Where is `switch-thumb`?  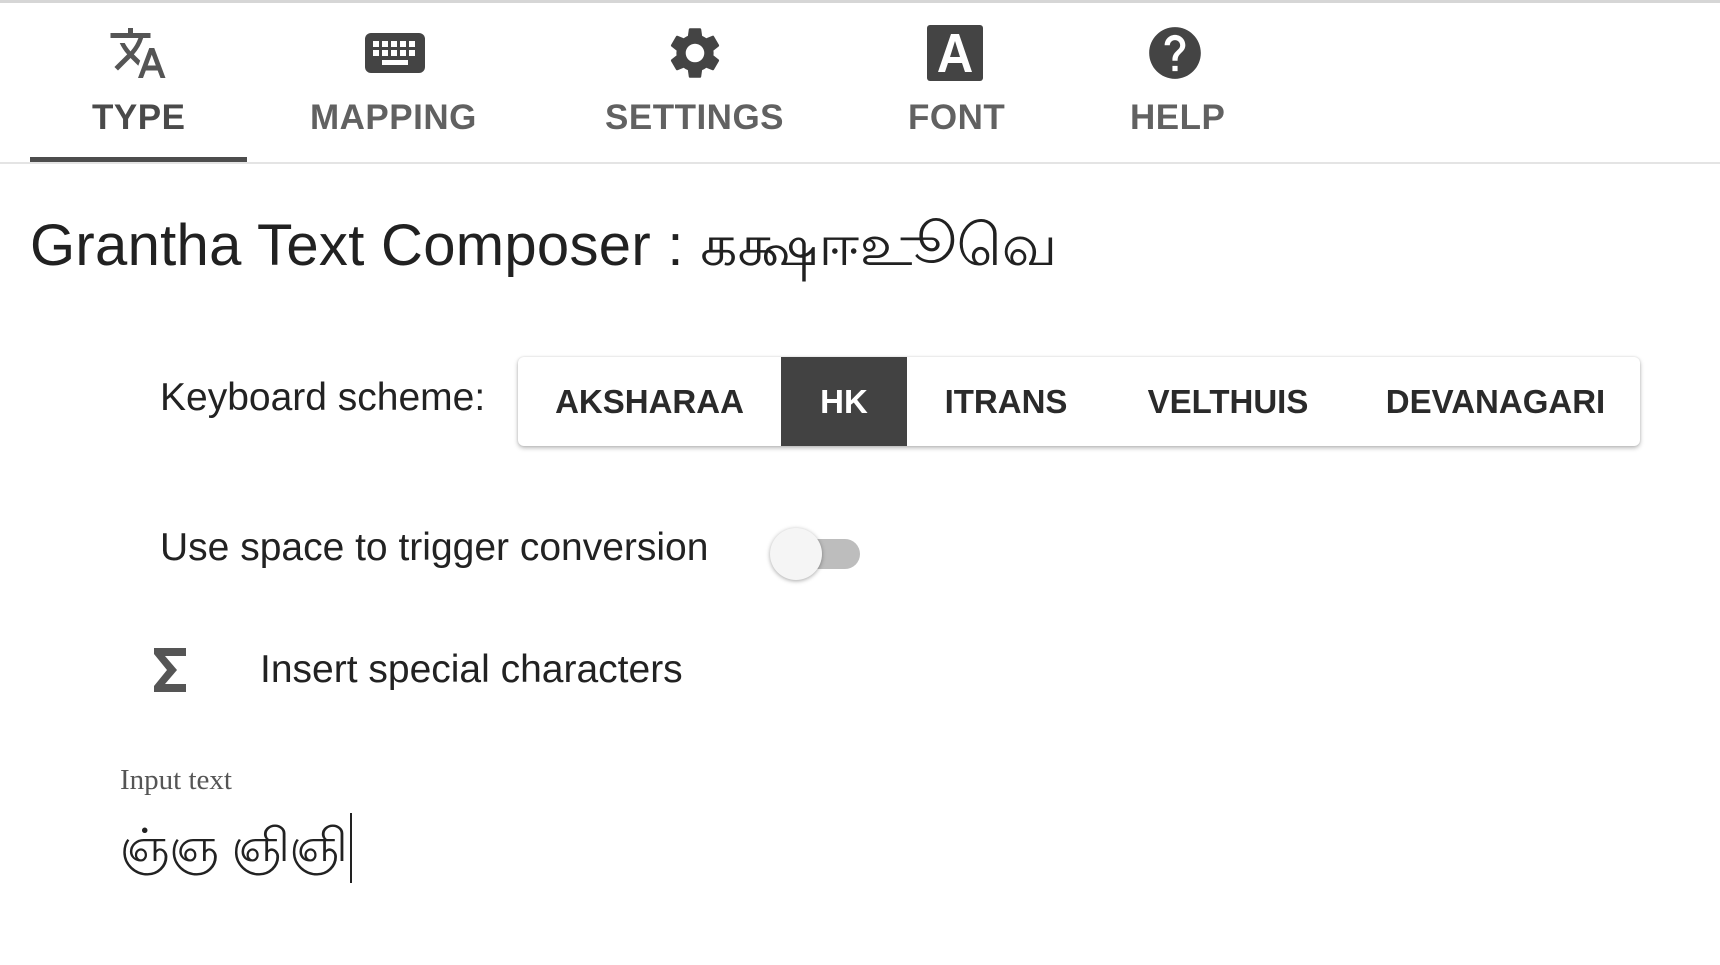 switch-thumb is located at coordinates (796, 554).